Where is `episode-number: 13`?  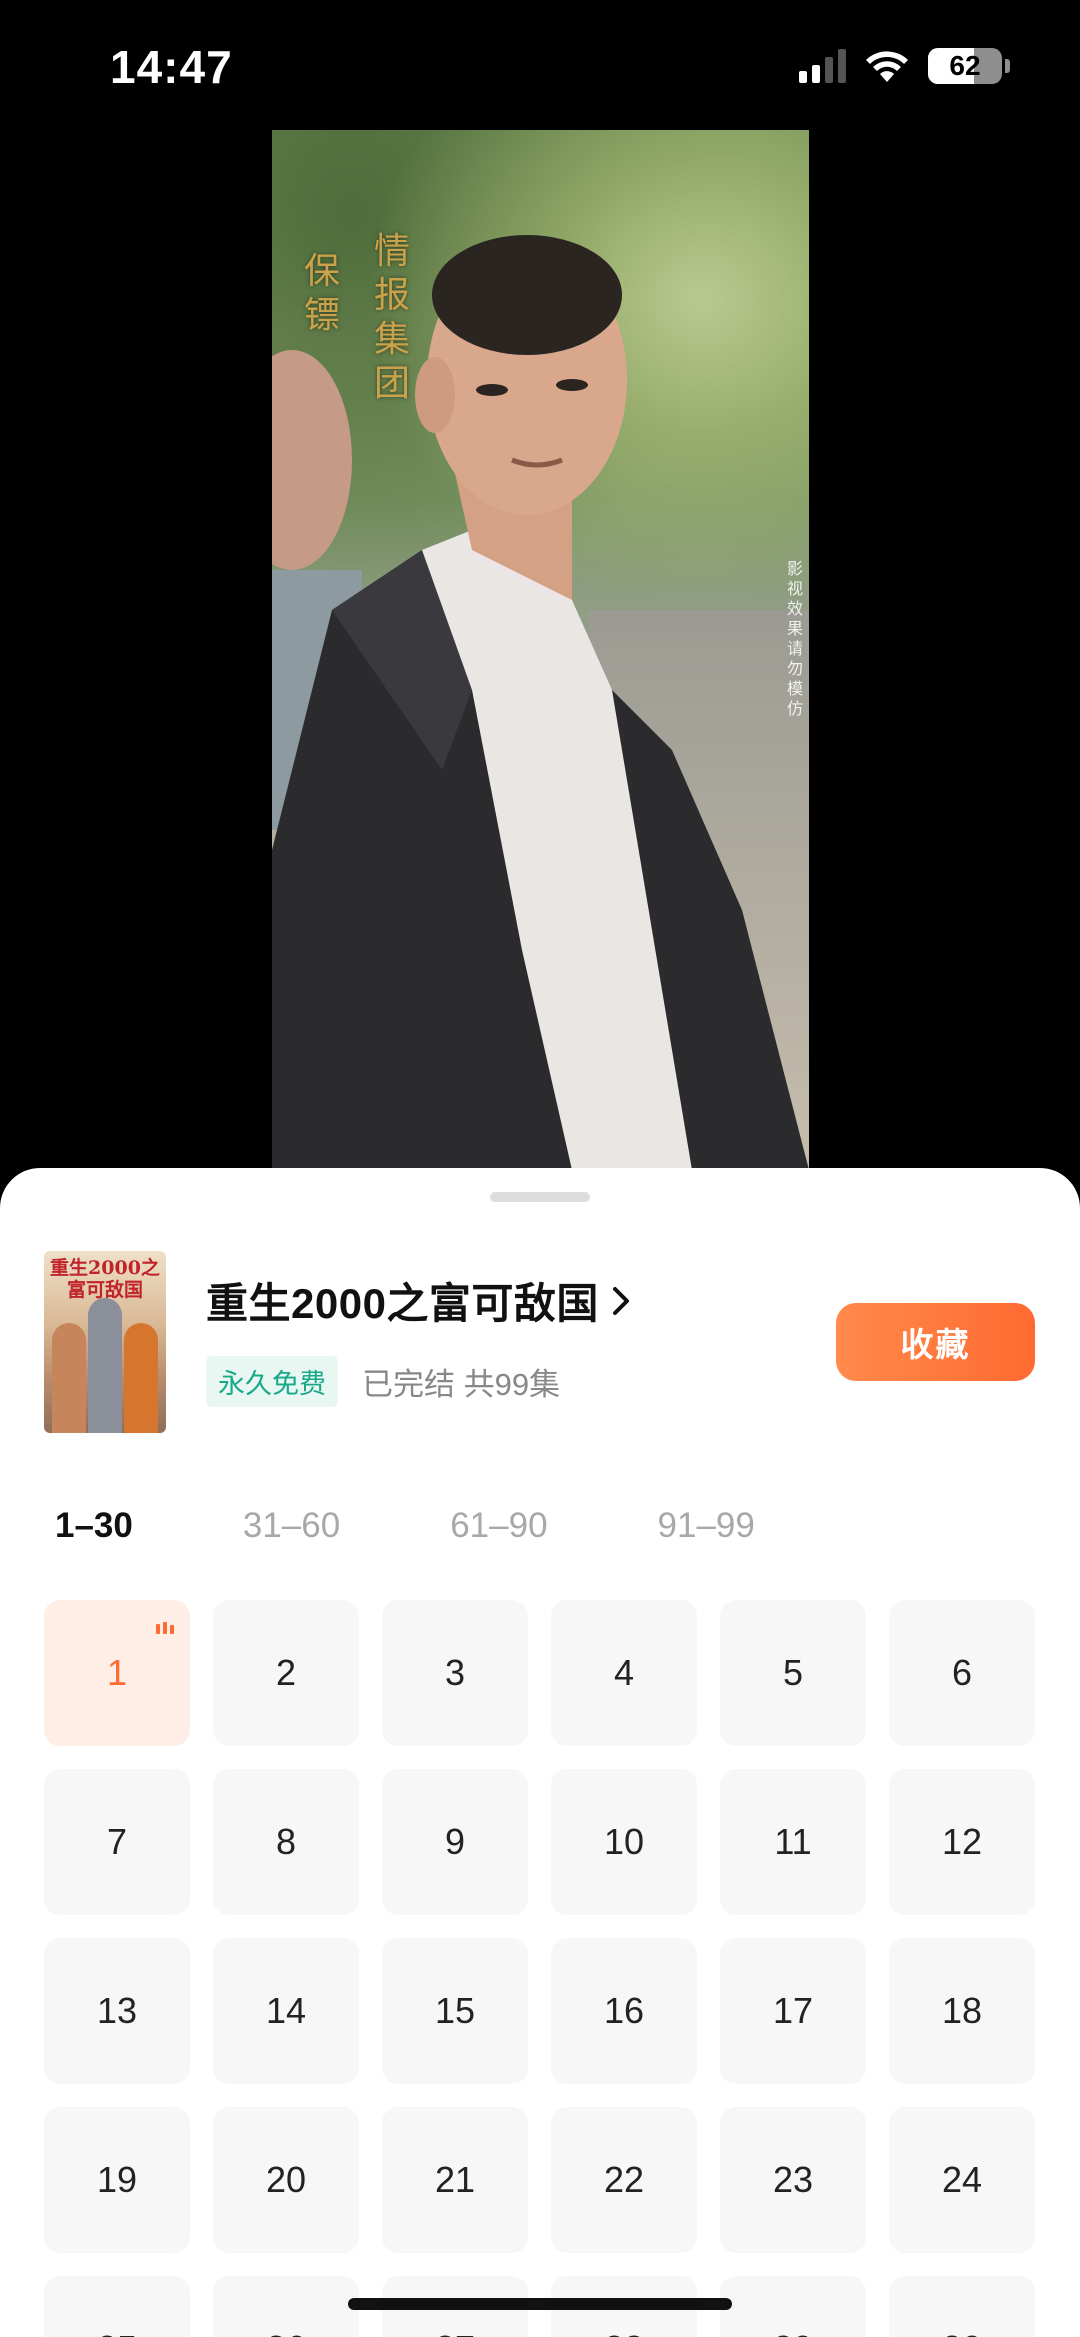
episode-number: 13 is located at coordinates (117, 2010).